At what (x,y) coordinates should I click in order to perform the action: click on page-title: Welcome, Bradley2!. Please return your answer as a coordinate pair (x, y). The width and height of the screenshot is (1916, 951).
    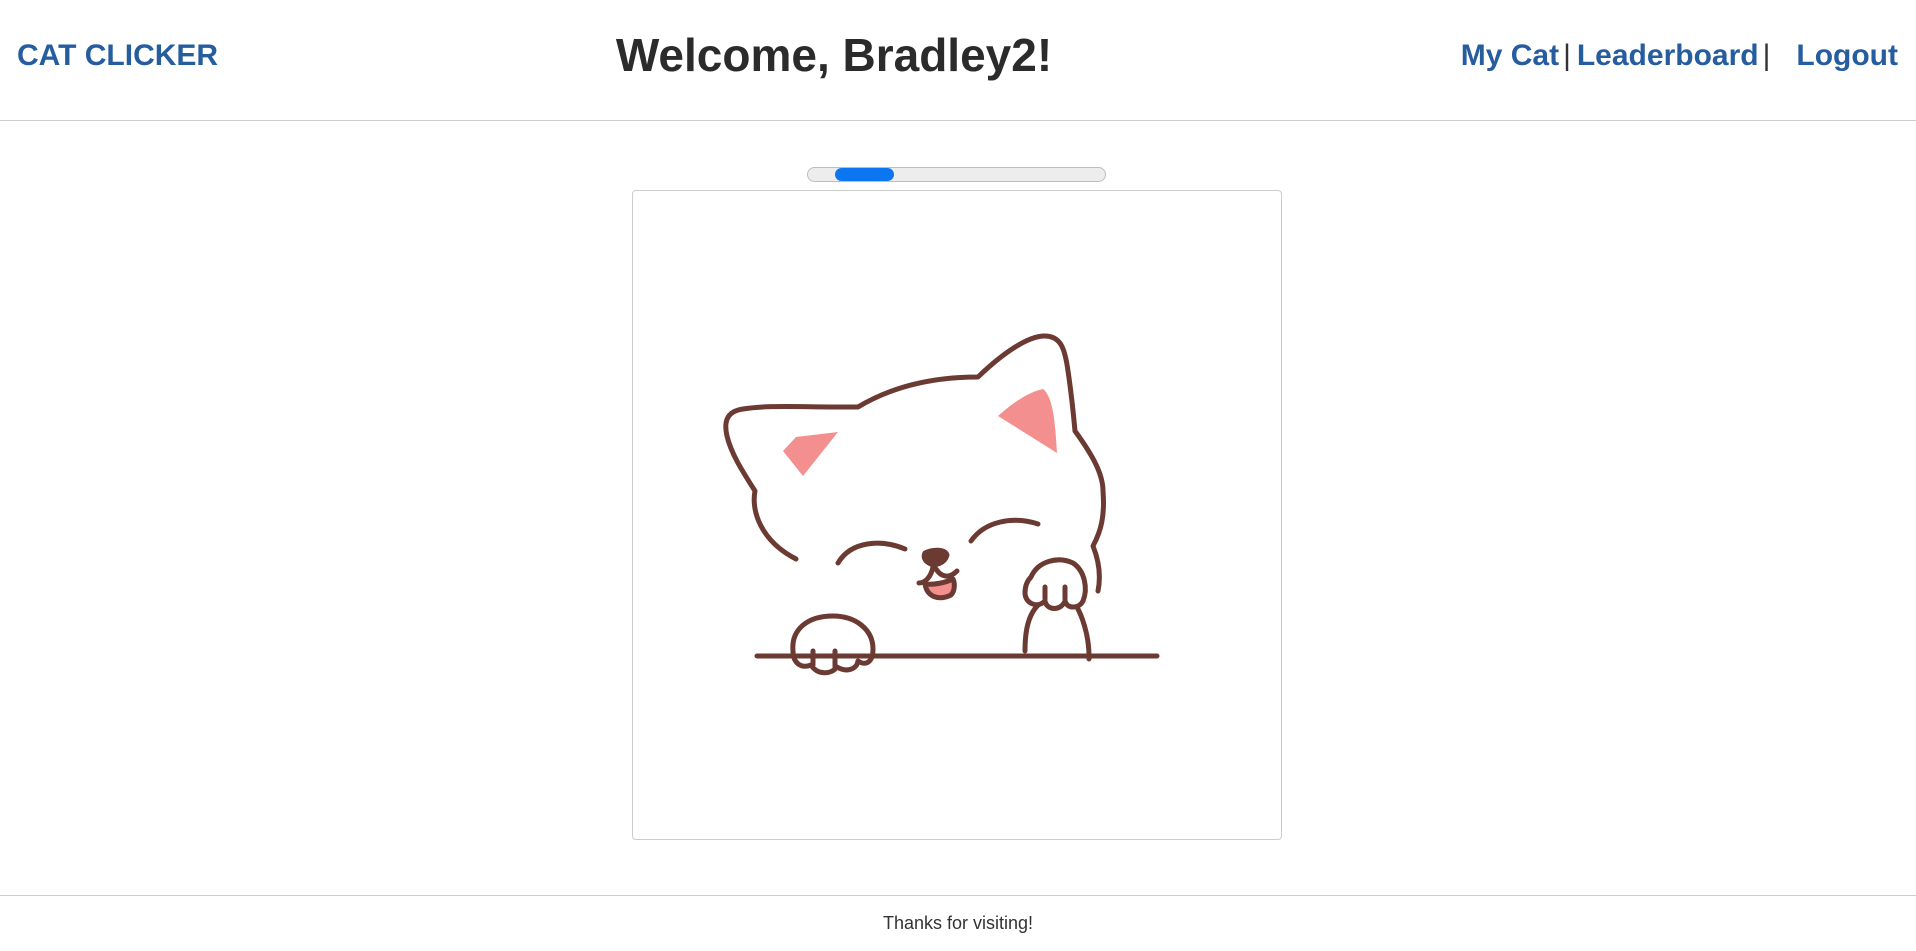
    Looking at the image, I should click on (834, 55).